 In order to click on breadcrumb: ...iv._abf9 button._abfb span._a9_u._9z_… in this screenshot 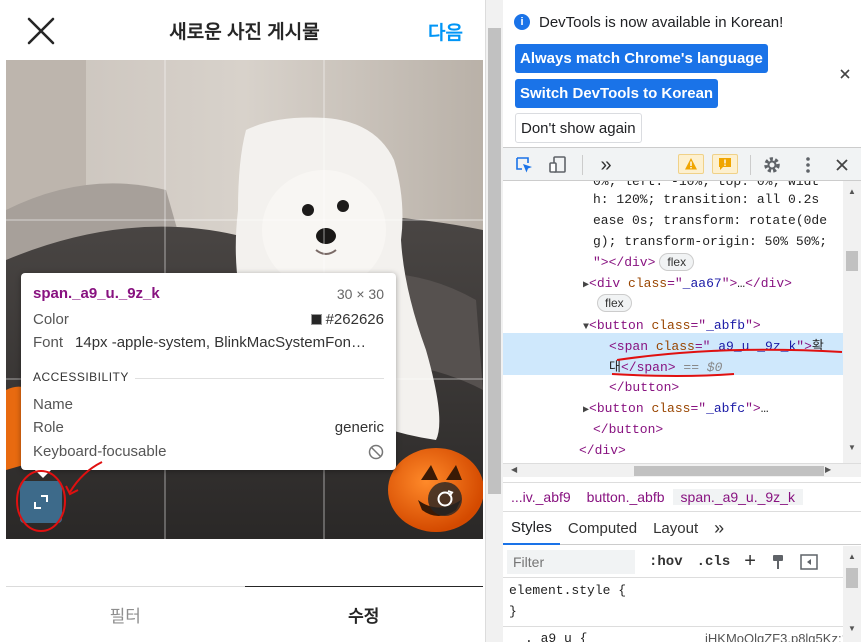, I will do `click(682, 497)`.